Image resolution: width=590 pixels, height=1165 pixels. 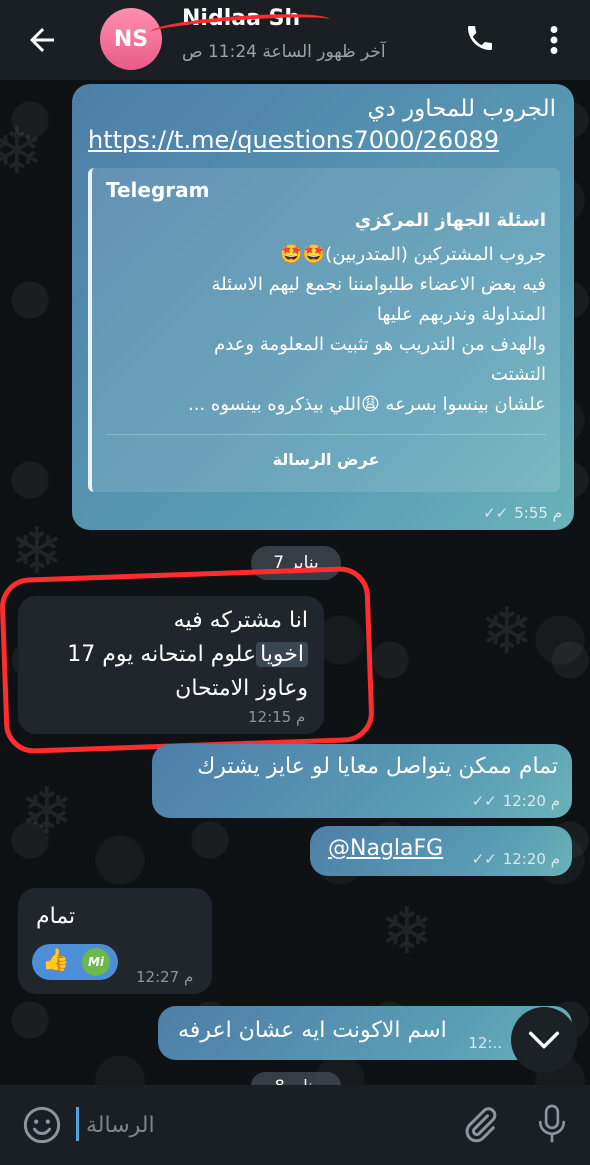 I want to click on message-time: 5:55 م, so click(x=538, y=513).